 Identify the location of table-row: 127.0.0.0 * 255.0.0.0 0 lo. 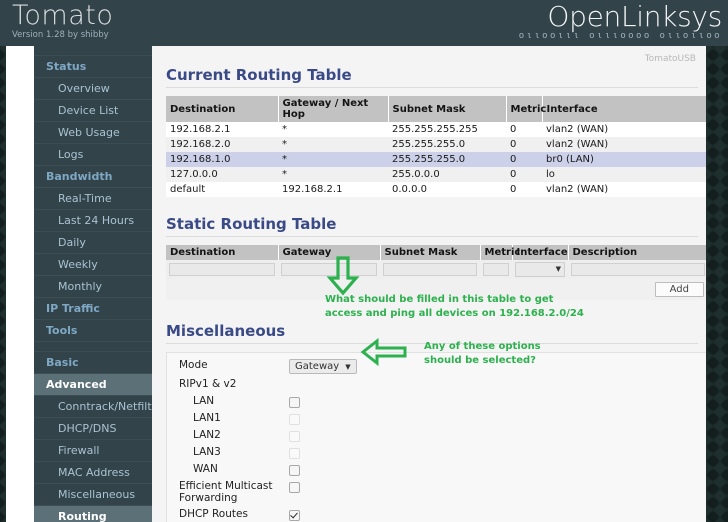
(436, 174).